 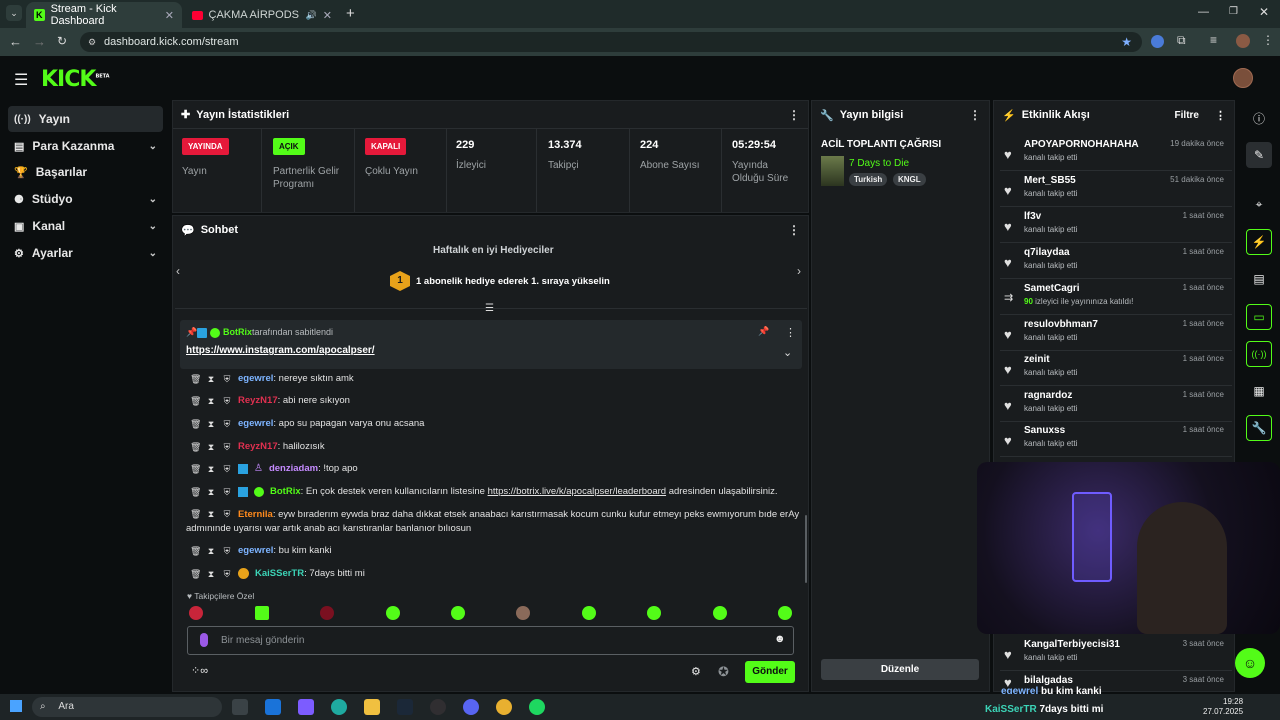 What do you see at coordinates (1061, 324) in the screenshot?
I see `activity-user: resulovbhman7` at bounding box center [1061, 324].